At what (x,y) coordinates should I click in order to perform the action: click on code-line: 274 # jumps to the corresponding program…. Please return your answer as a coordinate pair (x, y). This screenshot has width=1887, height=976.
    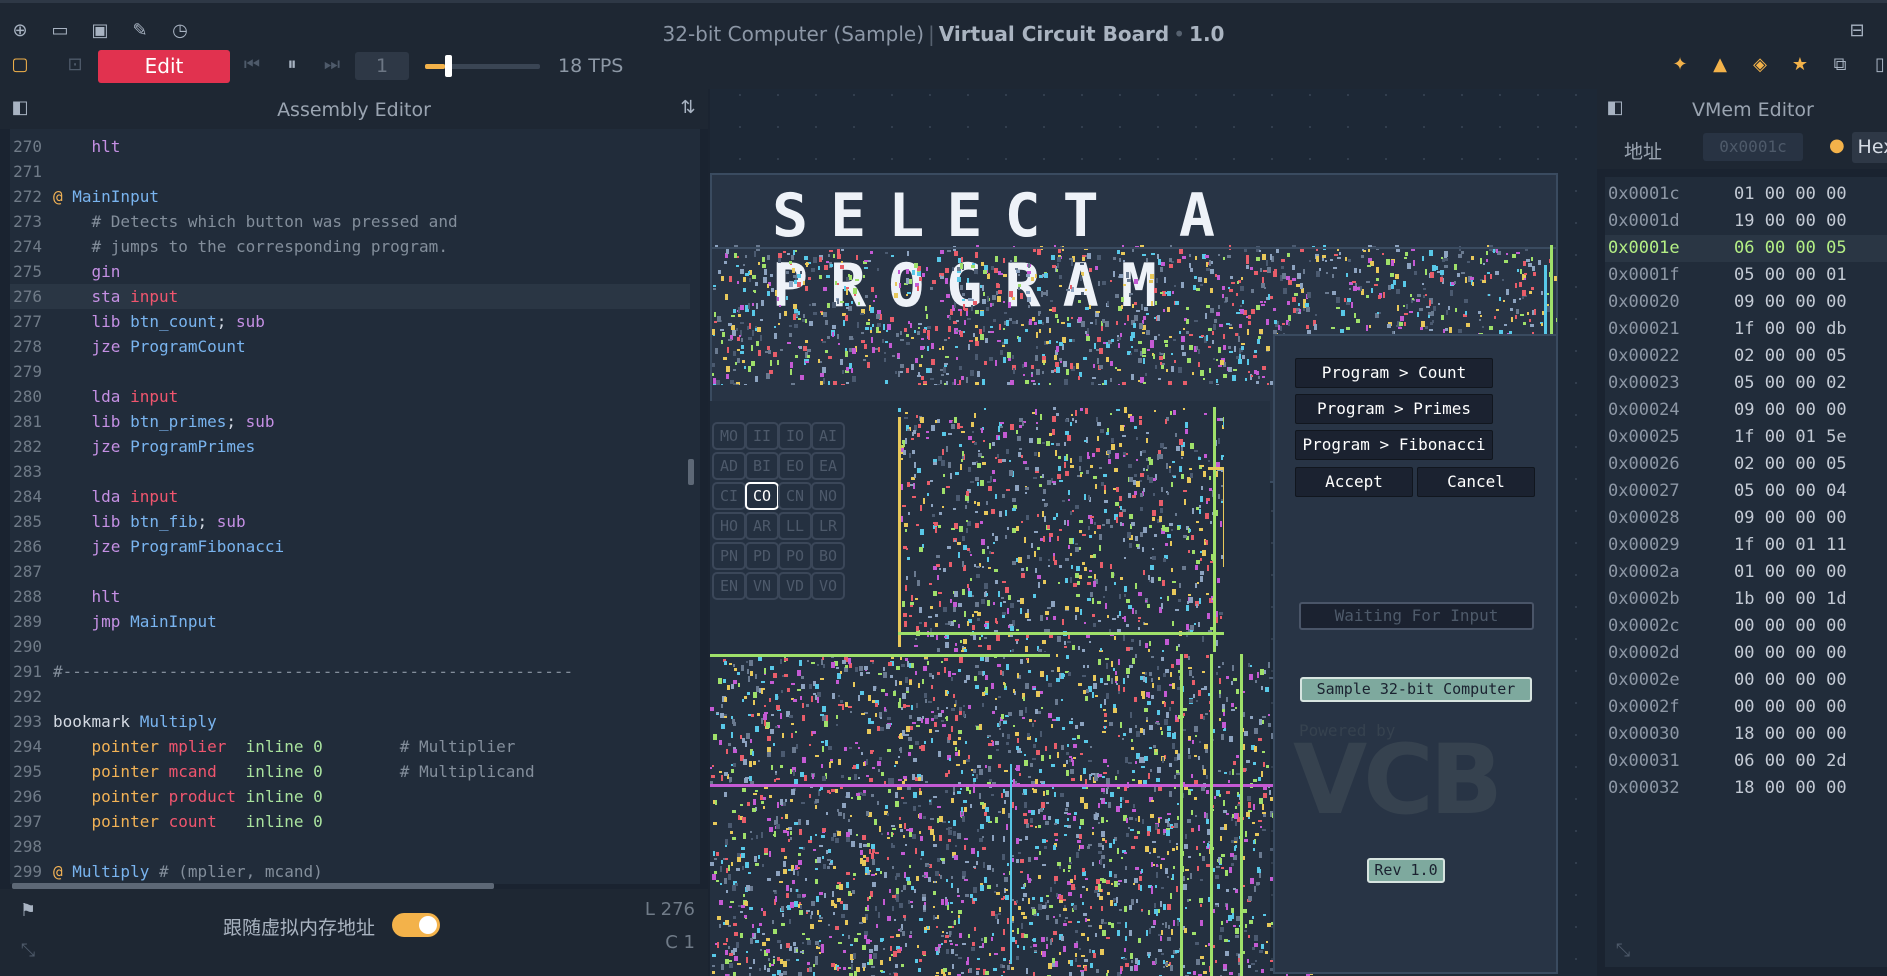
    Looking at the image, I should click on (350, 246).